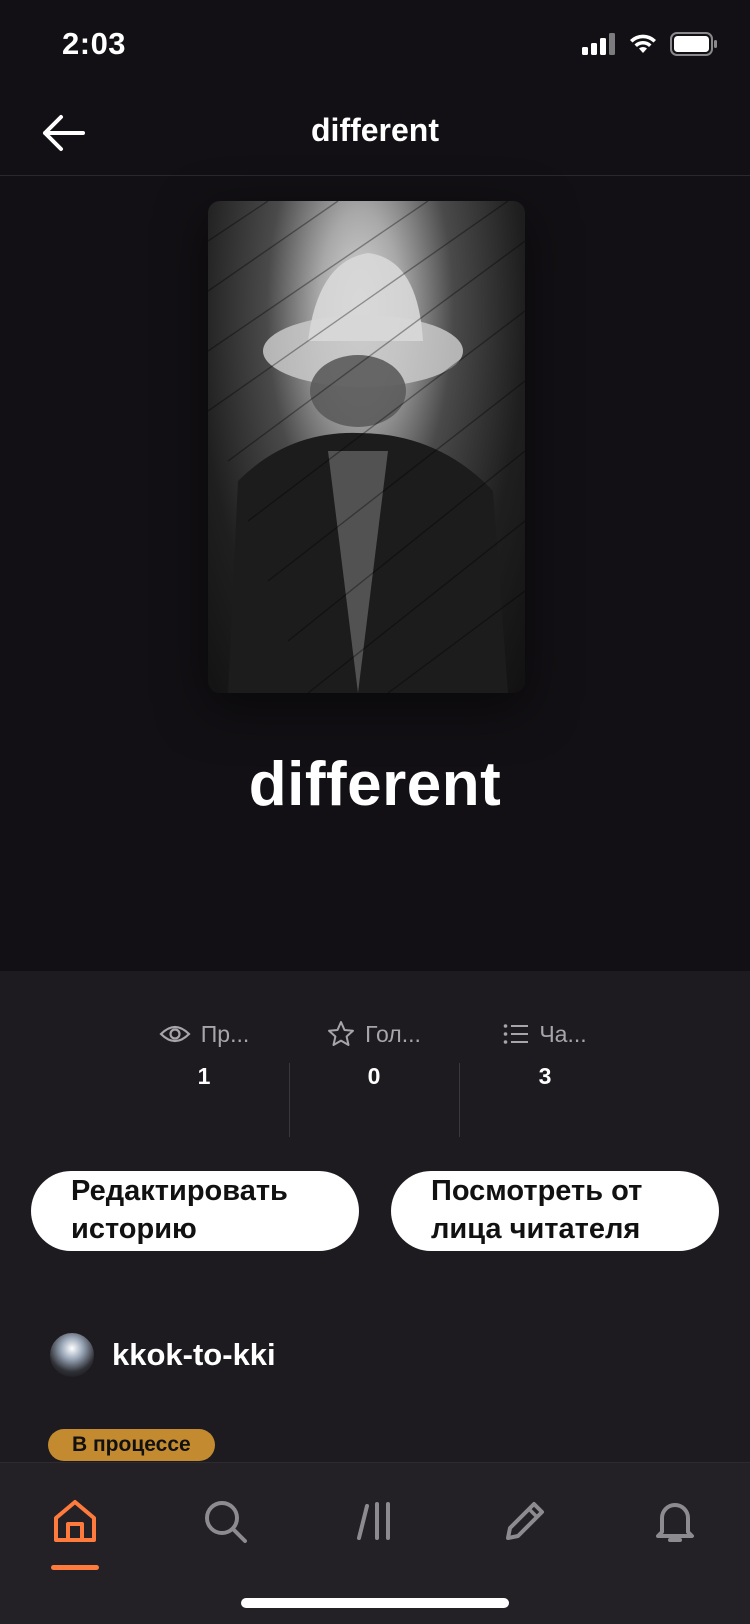 The image size is (750, 1624). I want to click on top-nav: different, so click(375, 133).